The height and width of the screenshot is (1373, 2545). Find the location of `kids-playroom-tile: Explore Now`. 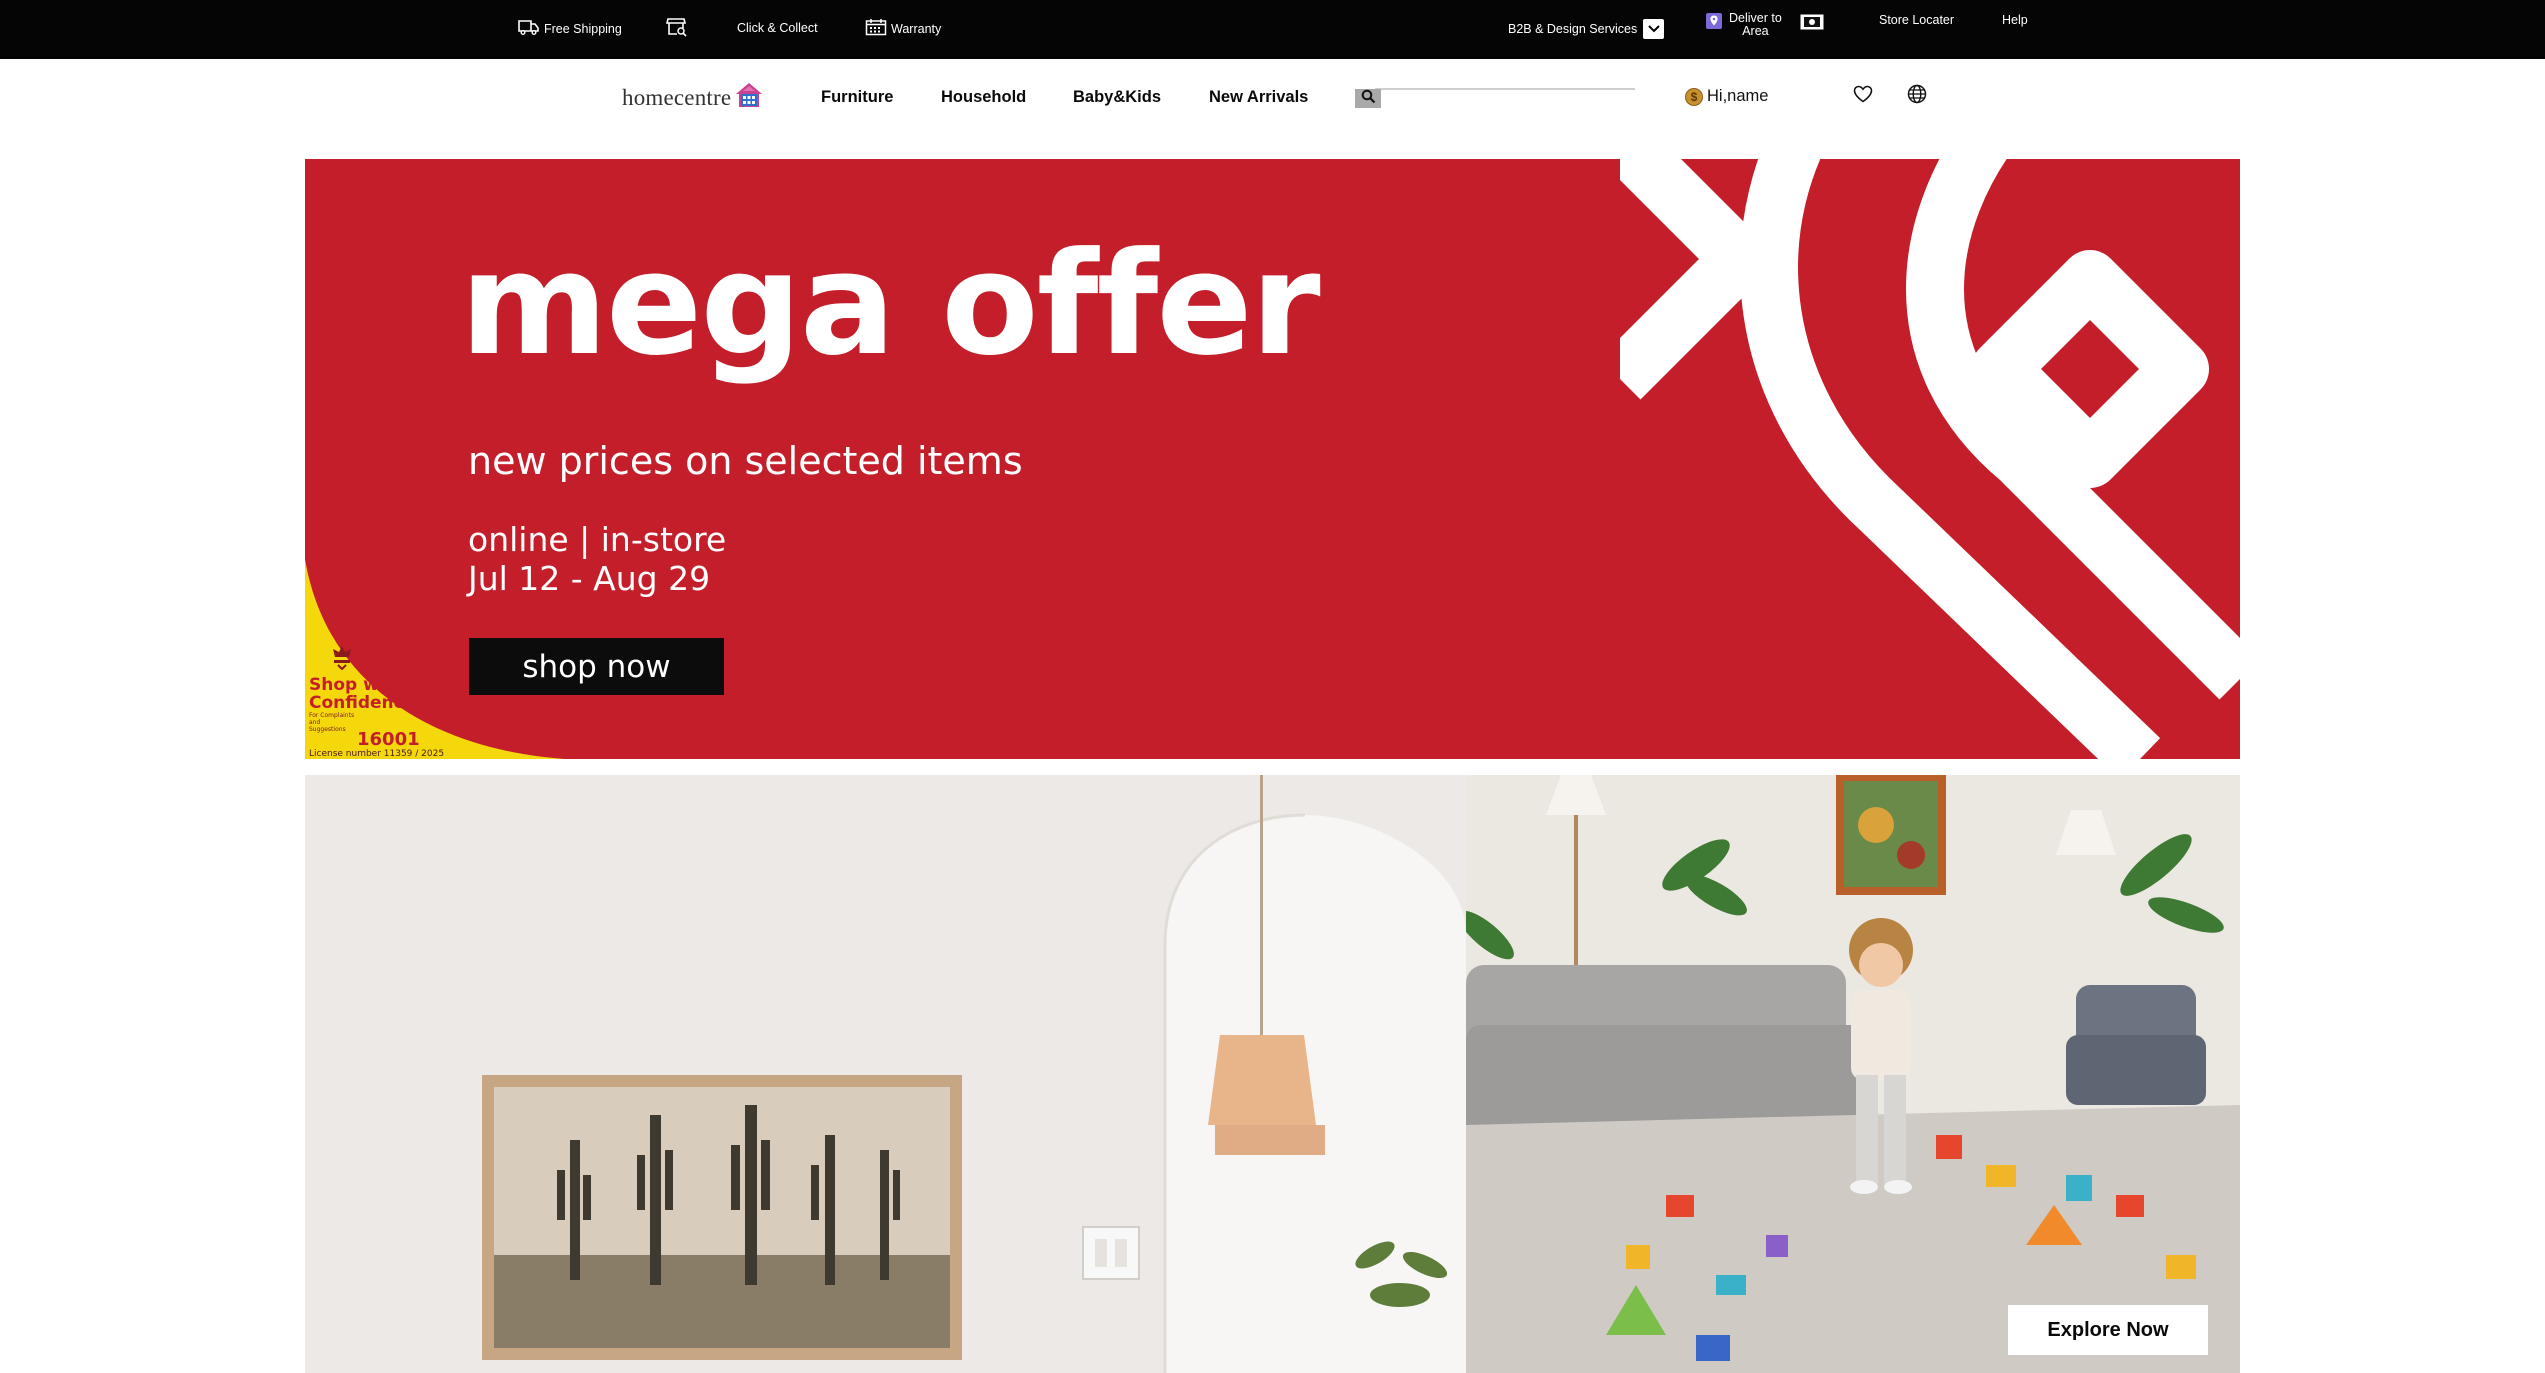

kids-playroom-tile: Explore Now is located at coordinates (1853, 1074).